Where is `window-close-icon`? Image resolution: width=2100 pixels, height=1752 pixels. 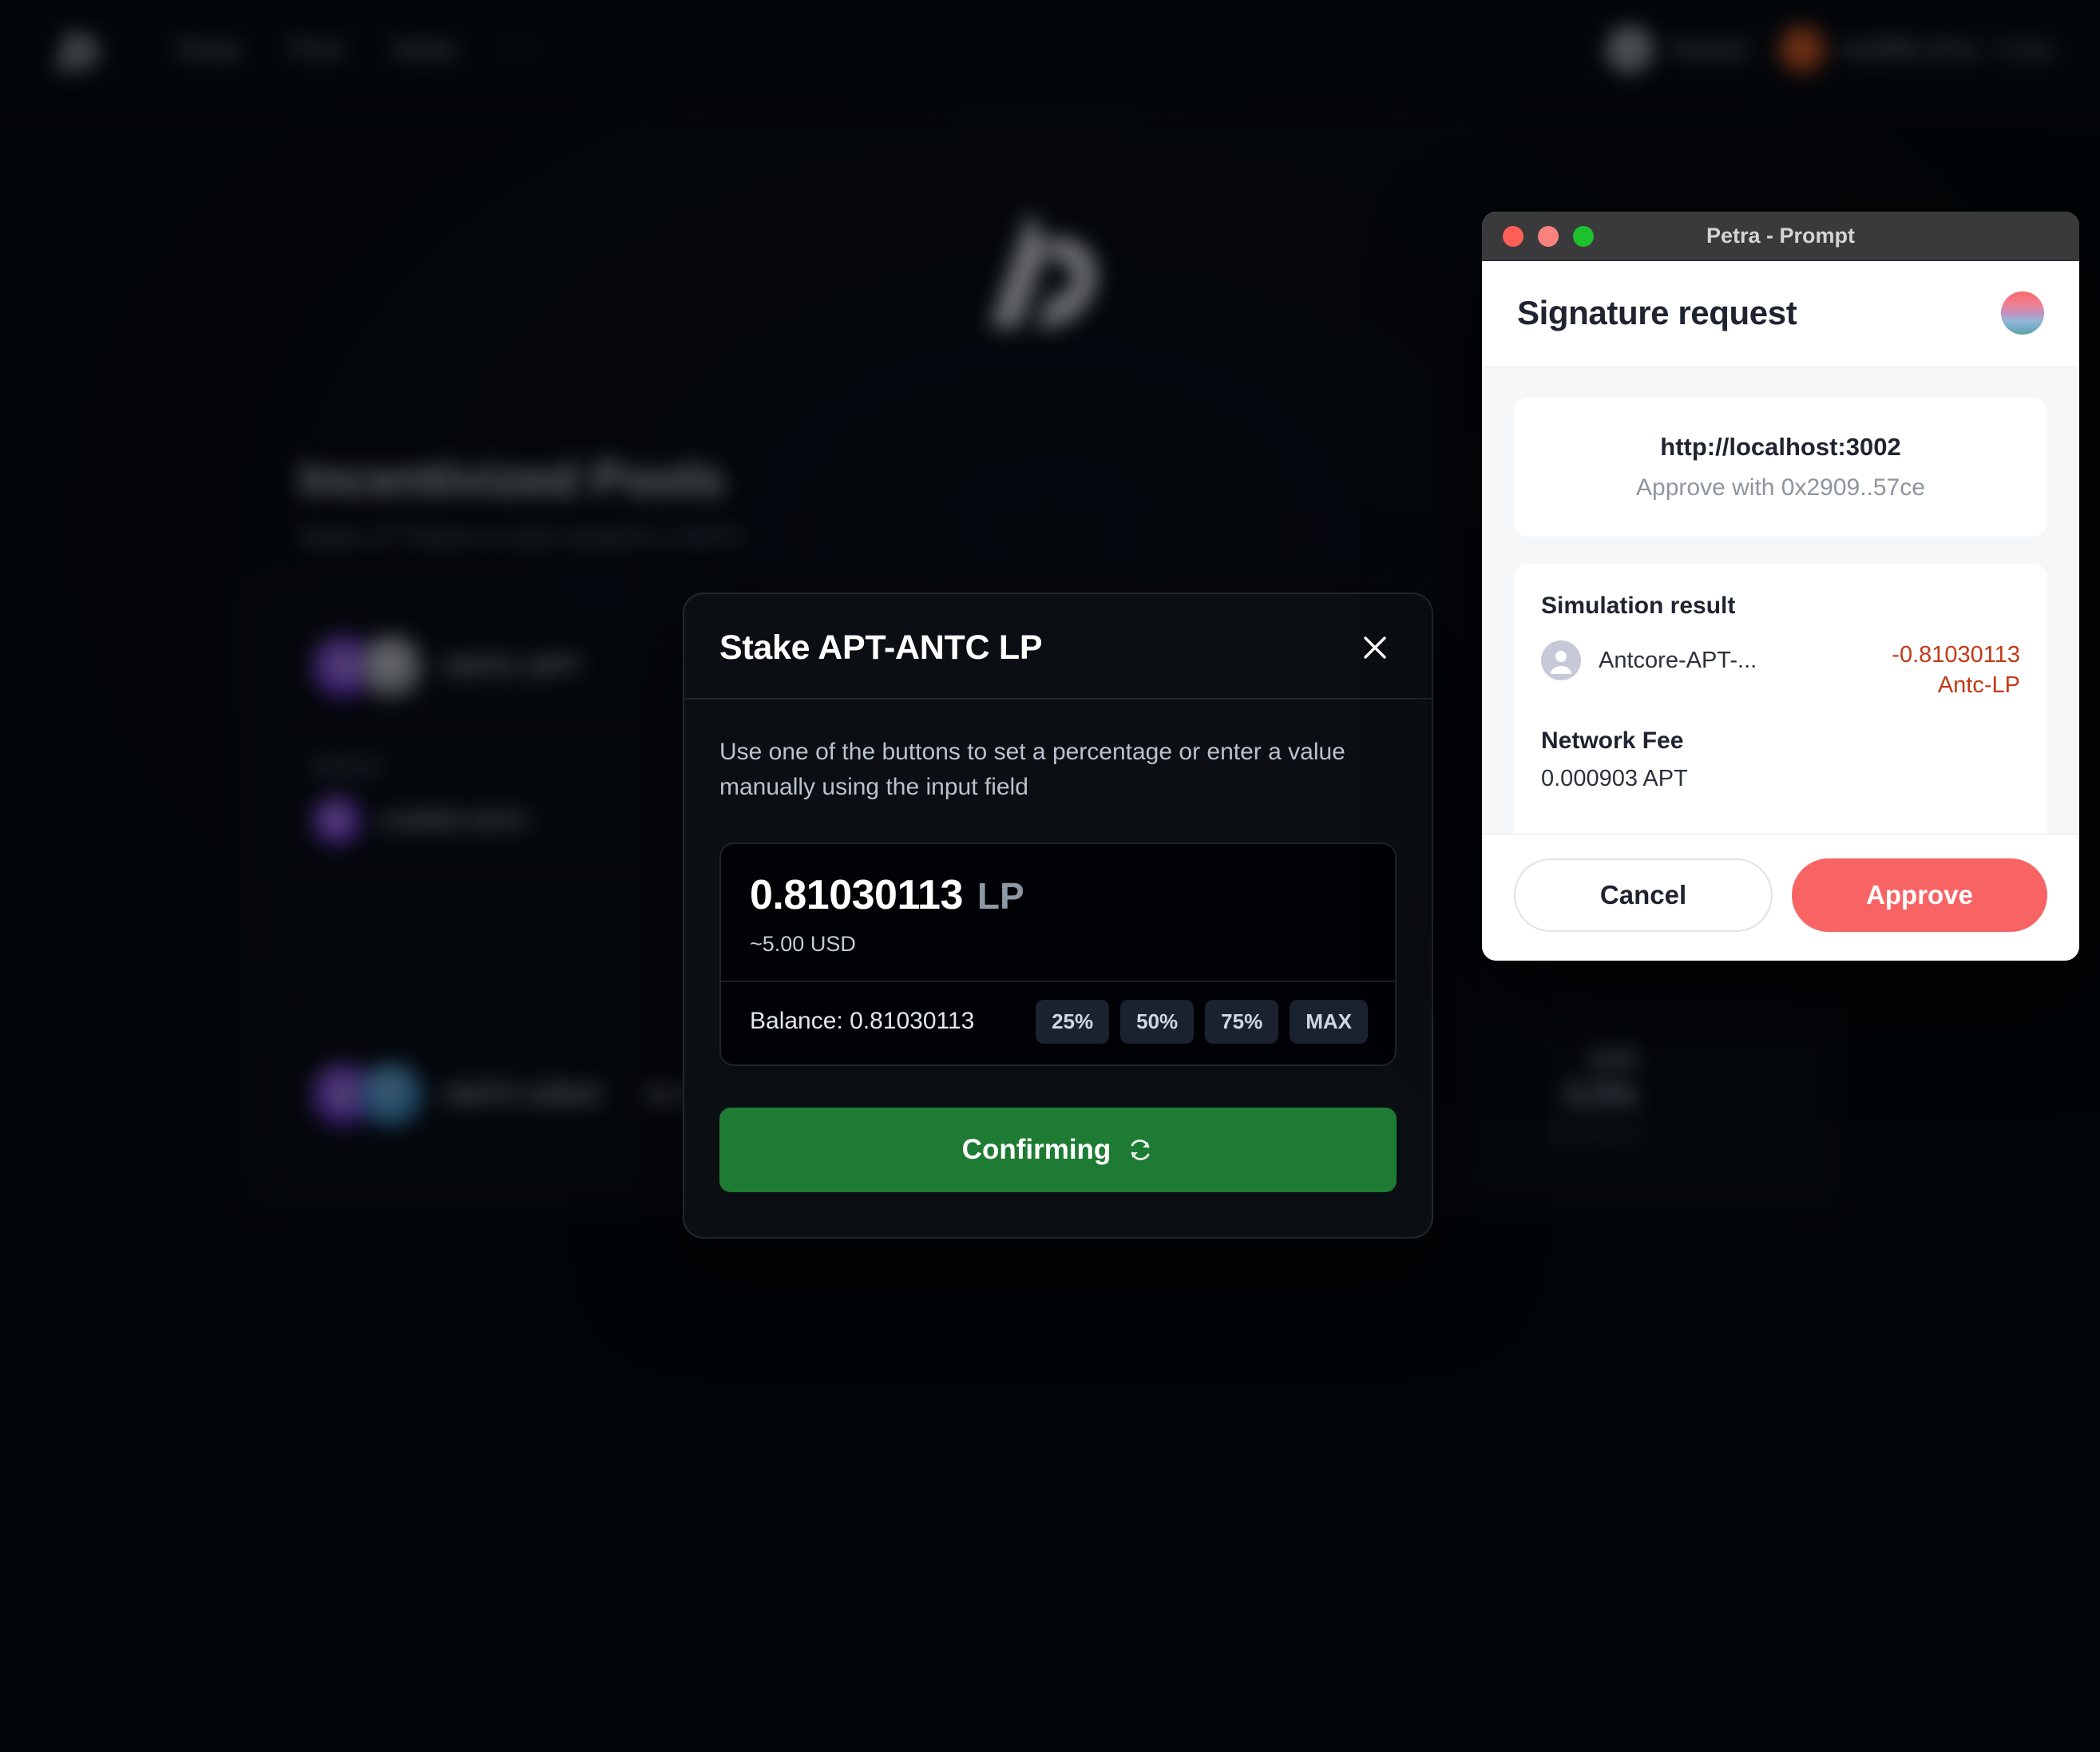 window-close-icon is located at coordinates (1513, 236).